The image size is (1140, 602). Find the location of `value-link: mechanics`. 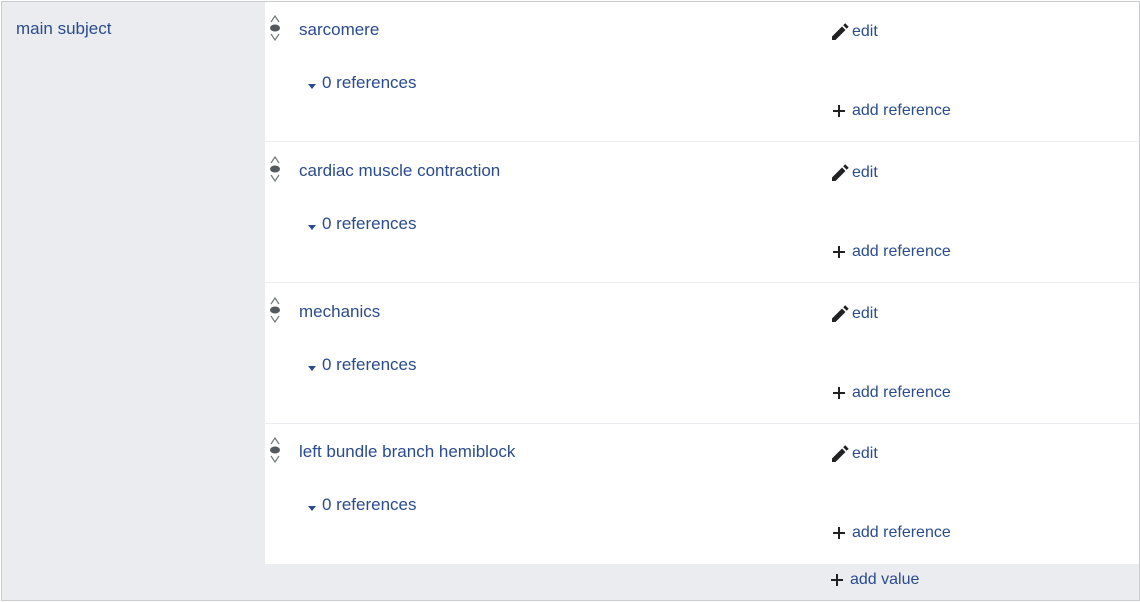

value-link: mechanics is located at coordinates (339, 312).